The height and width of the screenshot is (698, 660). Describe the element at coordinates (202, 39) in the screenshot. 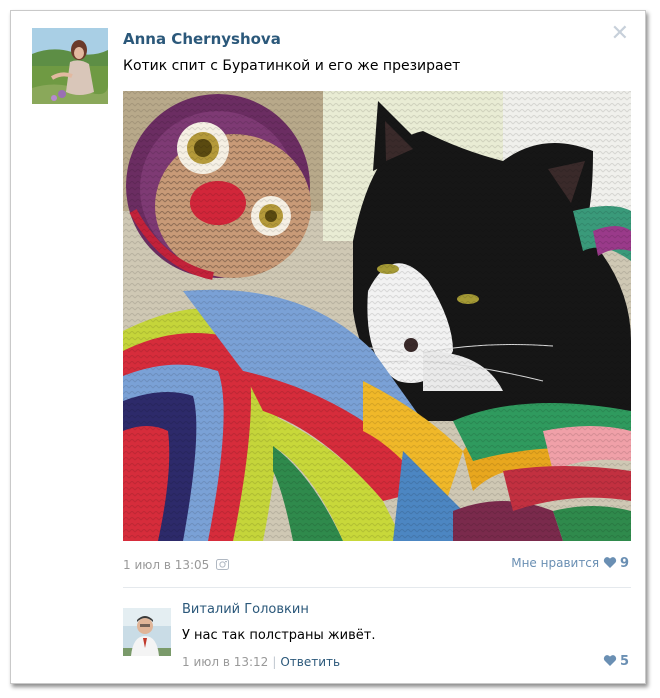

I see `post-author: Anna Chernyshova` at that location.